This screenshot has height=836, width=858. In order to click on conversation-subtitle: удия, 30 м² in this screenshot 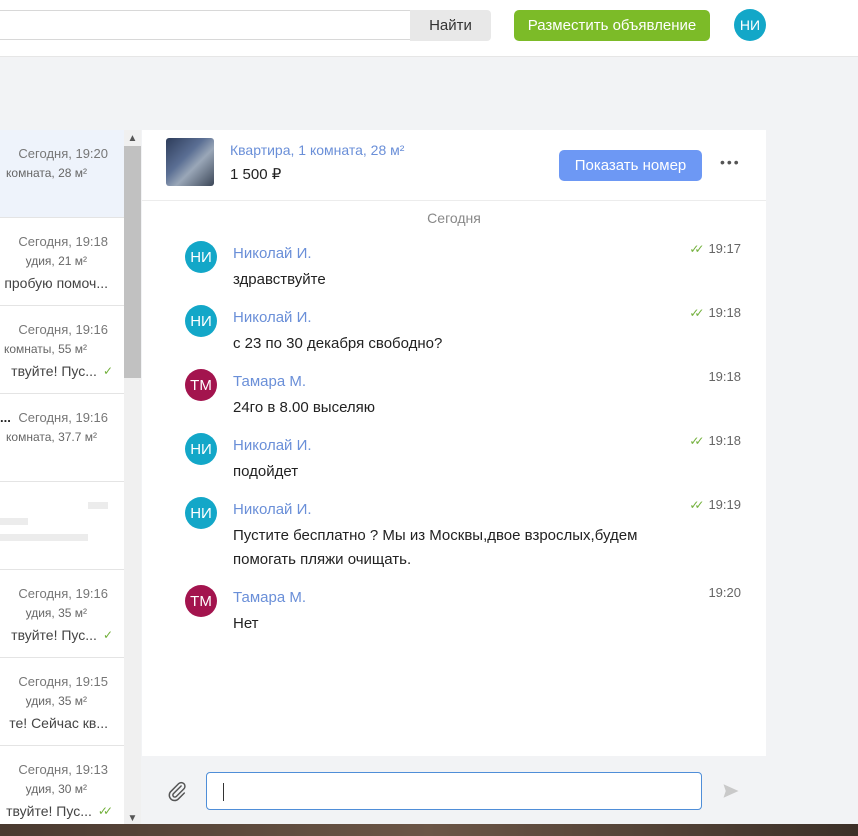, I will do `click(56, 789)`.